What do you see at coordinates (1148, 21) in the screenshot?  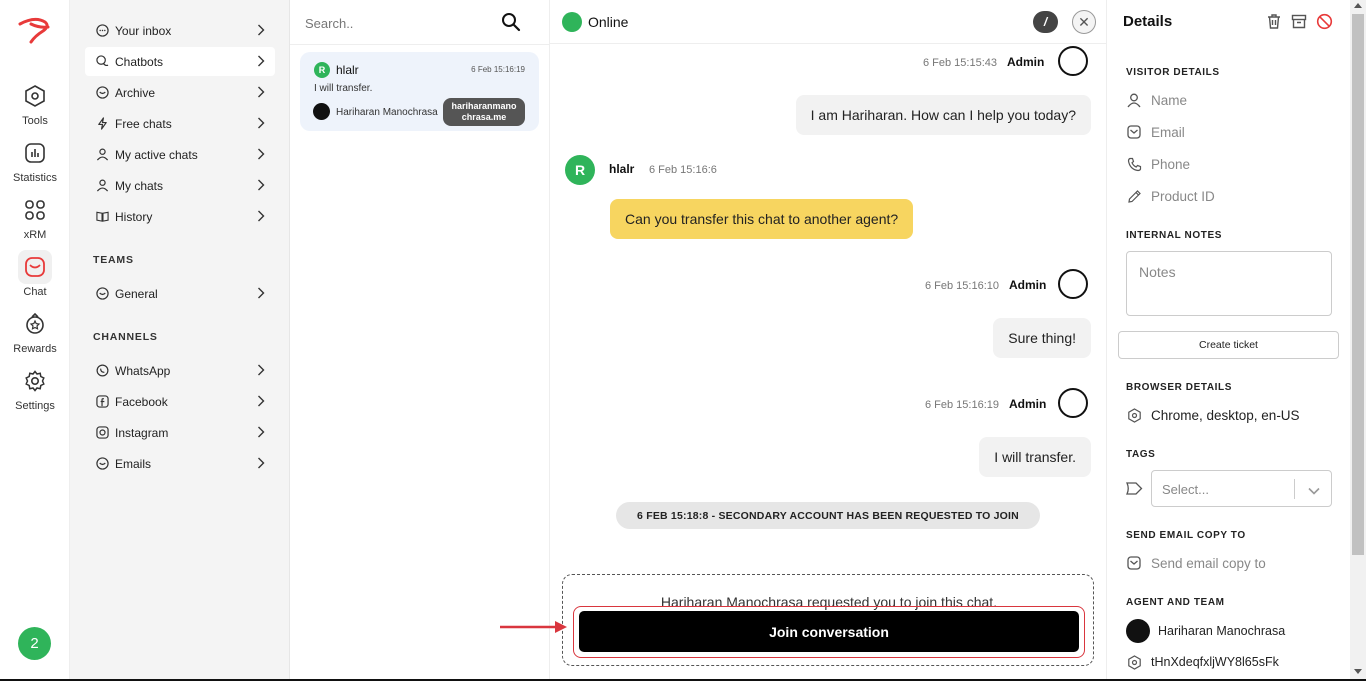 I see `details-title: Details` at bounding box center [1148, 21].